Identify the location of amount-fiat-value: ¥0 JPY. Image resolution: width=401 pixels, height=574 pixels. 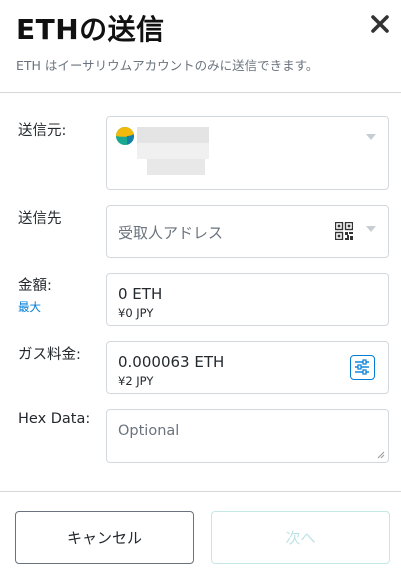
(136, 313).